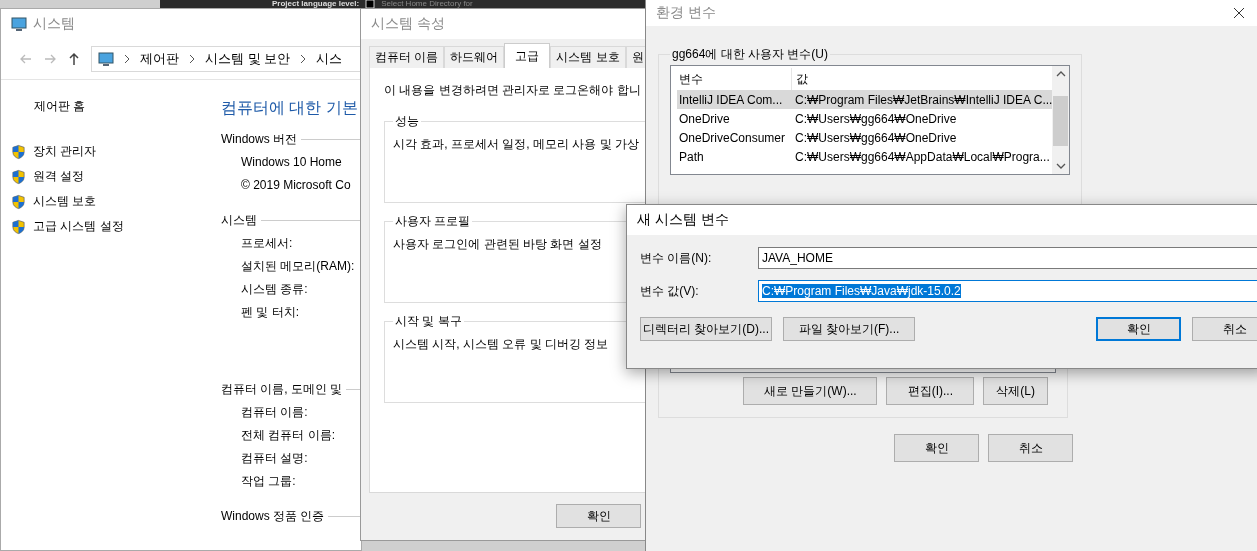  What do you see at coordinates (513, 90) in the screenshot?
I see `notice-text: 이 내용을 변경하려면 관리자로 로그온해야 합니` at bounding box center [513, 90].